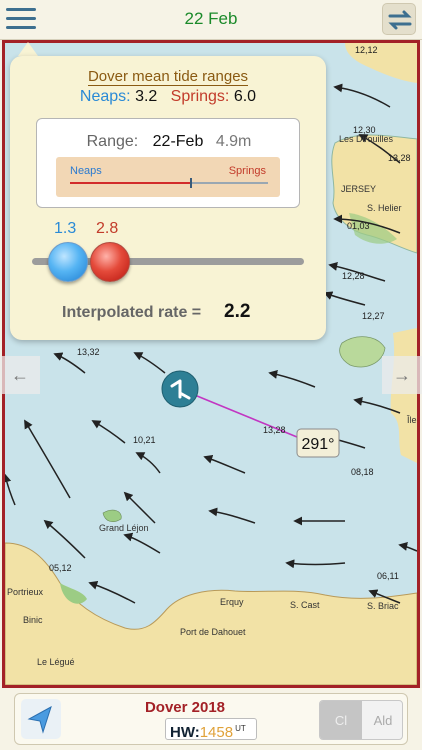 The height and width of the screenshot is (750, 422). I want to click on ile-label: Île, so click(411, 420).